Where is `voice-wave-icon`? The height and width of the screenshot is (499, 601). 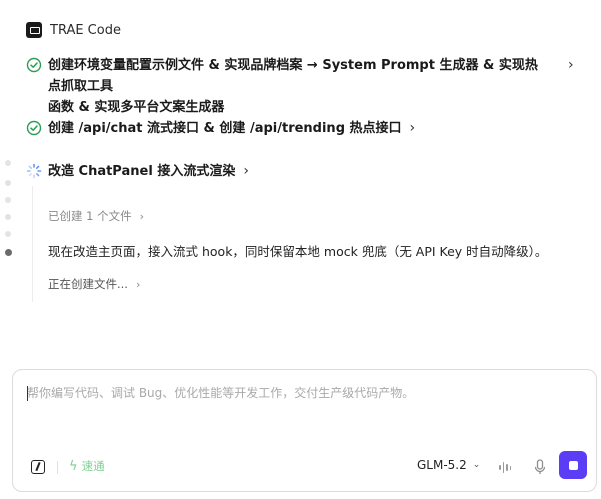 voice-wave-icon is located at coordinates (505, 467).